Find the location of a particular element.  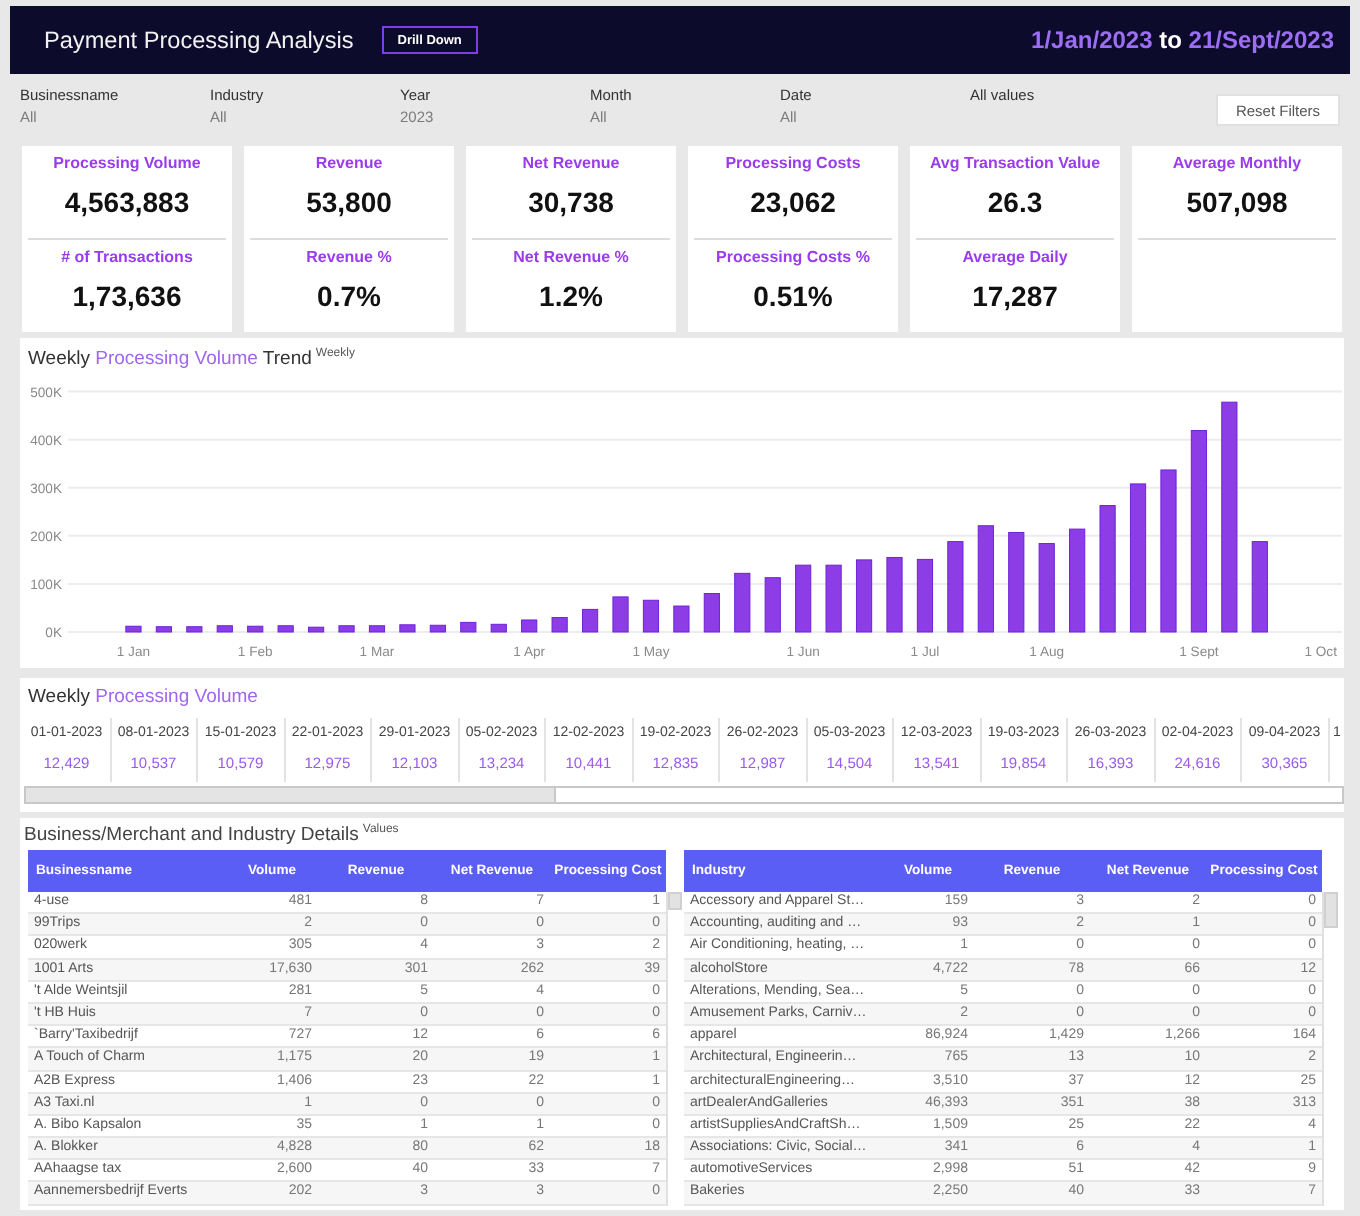

dashboard-title: Payment Processing Analysis is located at coordinates (199, 40).